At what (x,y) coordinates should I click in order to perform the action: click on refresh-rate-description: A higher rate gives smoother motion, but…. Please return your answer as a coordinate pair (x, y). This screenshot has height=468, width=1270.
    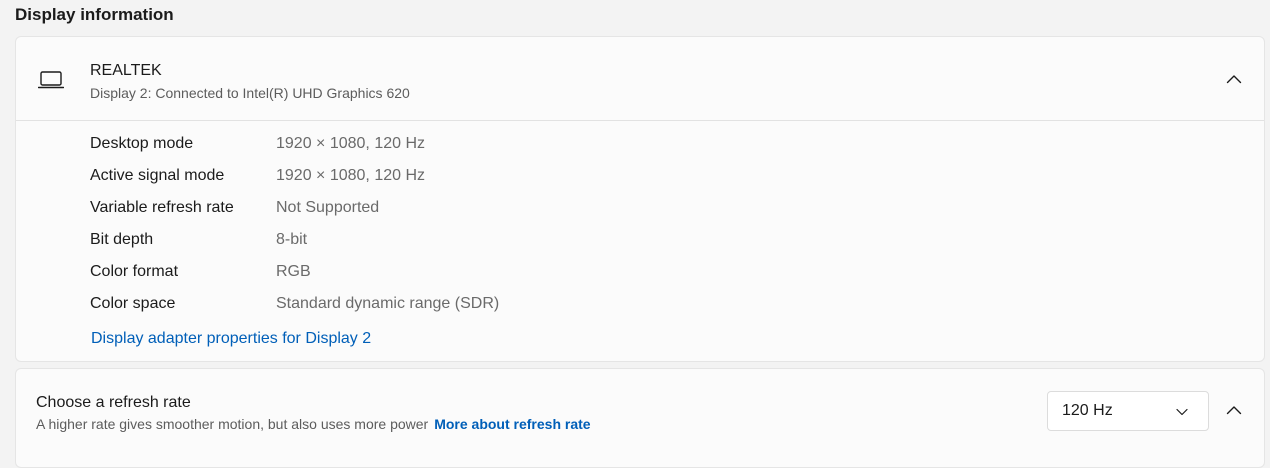
    Looking at the image, I should click on (313, 424).